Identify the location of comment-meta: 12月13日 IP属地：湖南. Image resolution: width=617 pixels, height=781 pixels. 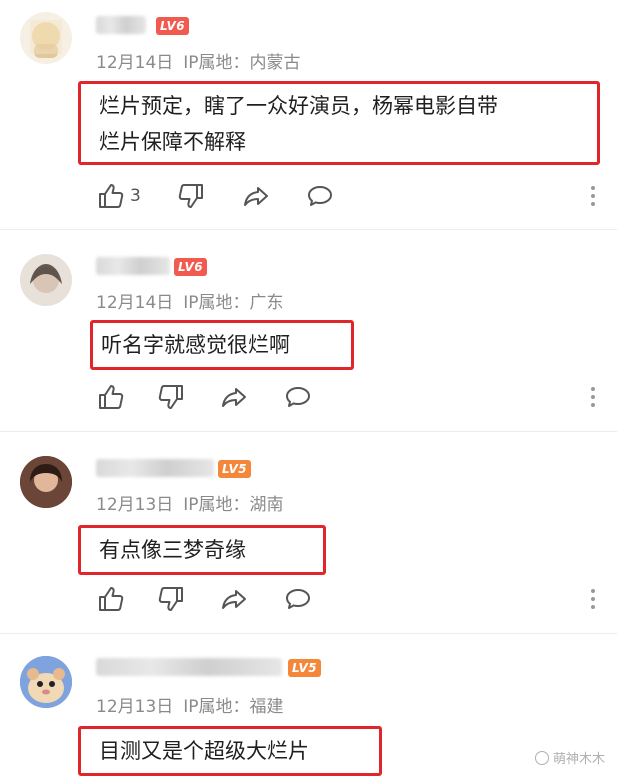
(195, 502).